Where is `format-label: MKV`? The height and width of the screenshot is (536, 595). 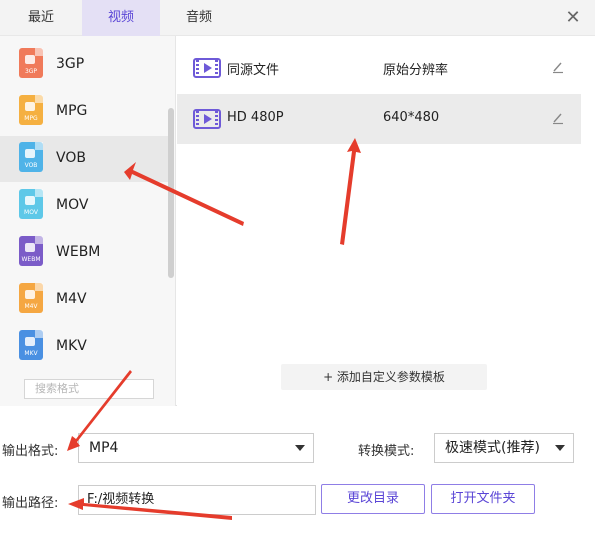 format-label: MKV is located at coordinates (71, 346).